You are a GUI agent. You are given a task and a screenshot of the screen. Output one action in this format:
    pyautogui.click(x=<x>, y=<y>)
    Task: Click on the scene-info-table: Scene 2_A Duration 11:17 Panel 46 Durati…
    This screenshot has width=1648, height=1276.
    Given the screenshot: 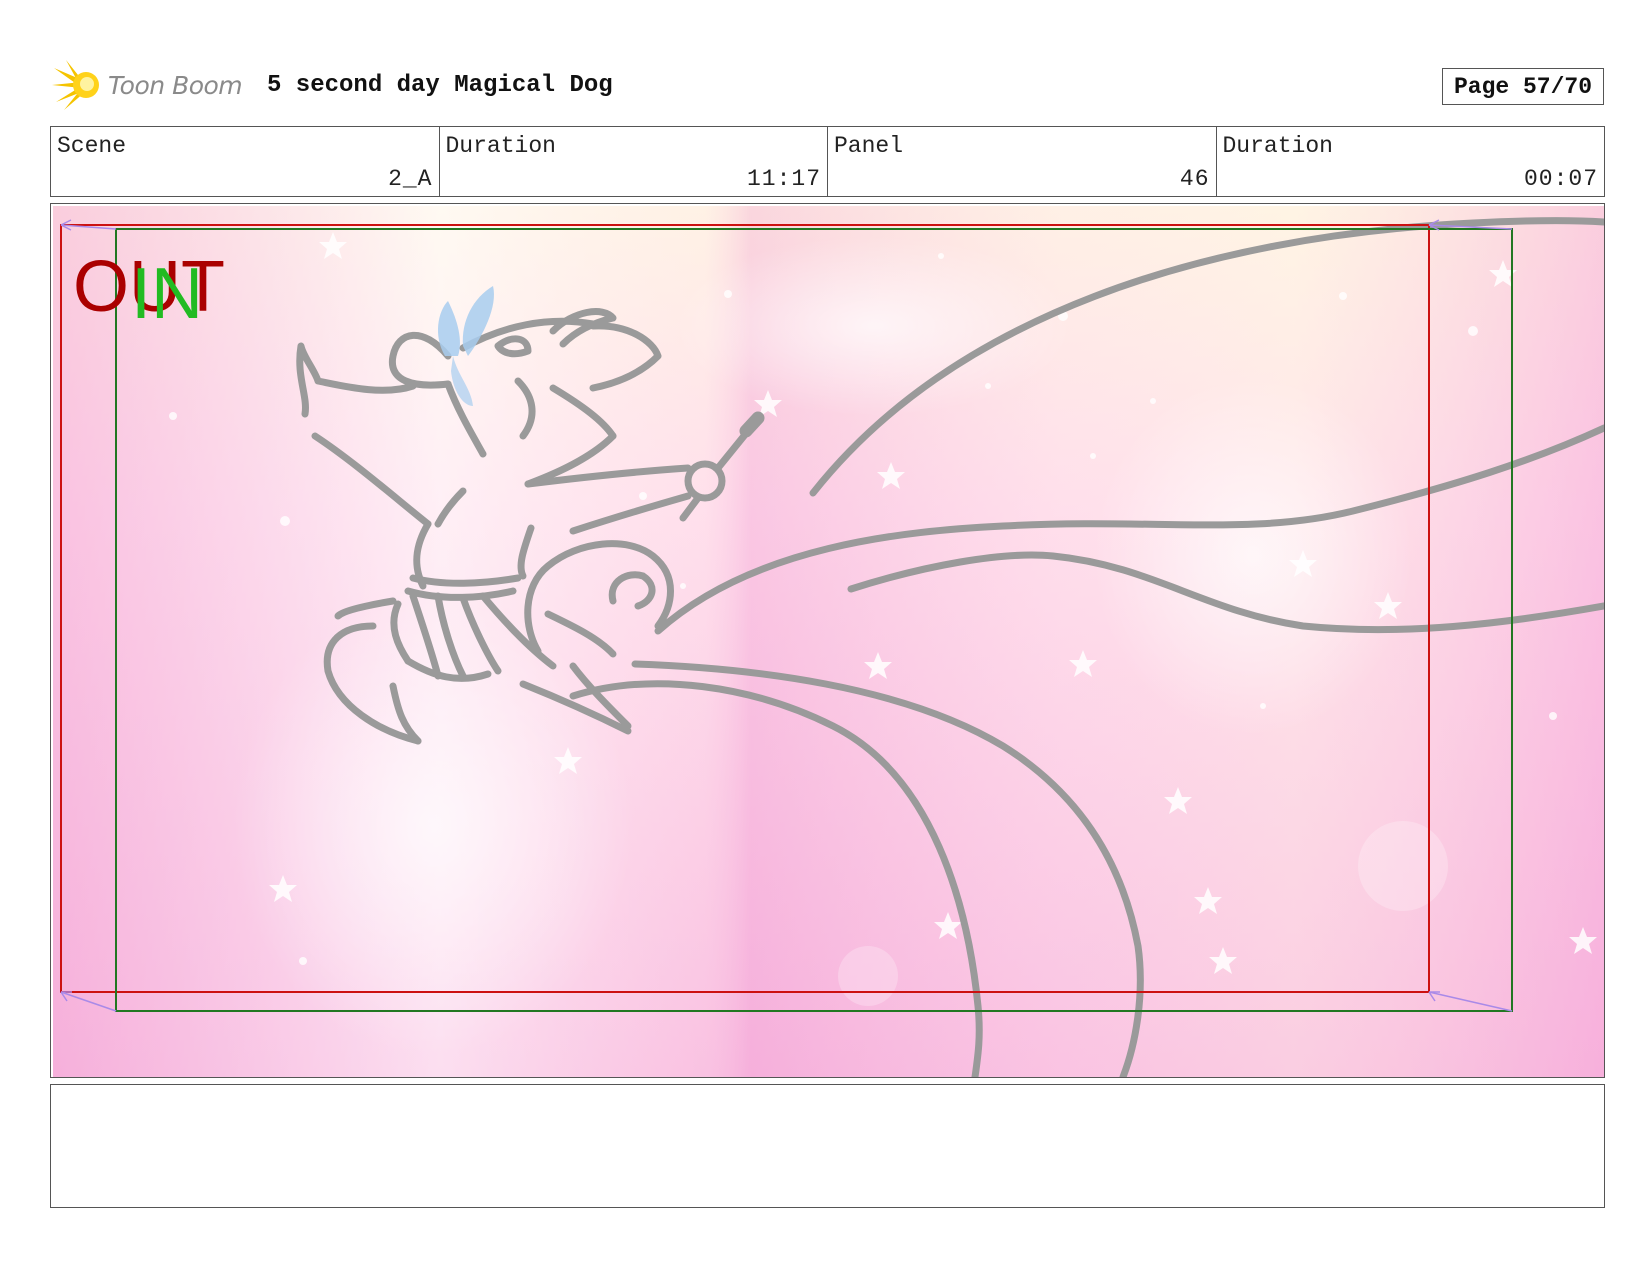 What is the action you would take?
    pyautogui.click(x=827, y=161)
    